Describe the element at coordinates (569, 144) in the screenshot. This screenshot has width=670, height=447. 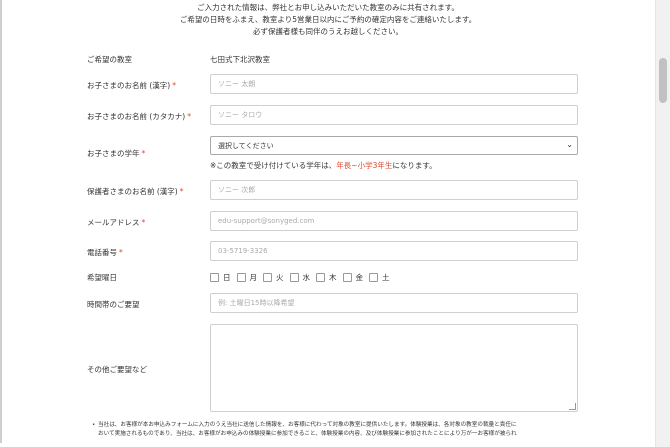
I see `chevron-down-icon: ⌄` at that location.